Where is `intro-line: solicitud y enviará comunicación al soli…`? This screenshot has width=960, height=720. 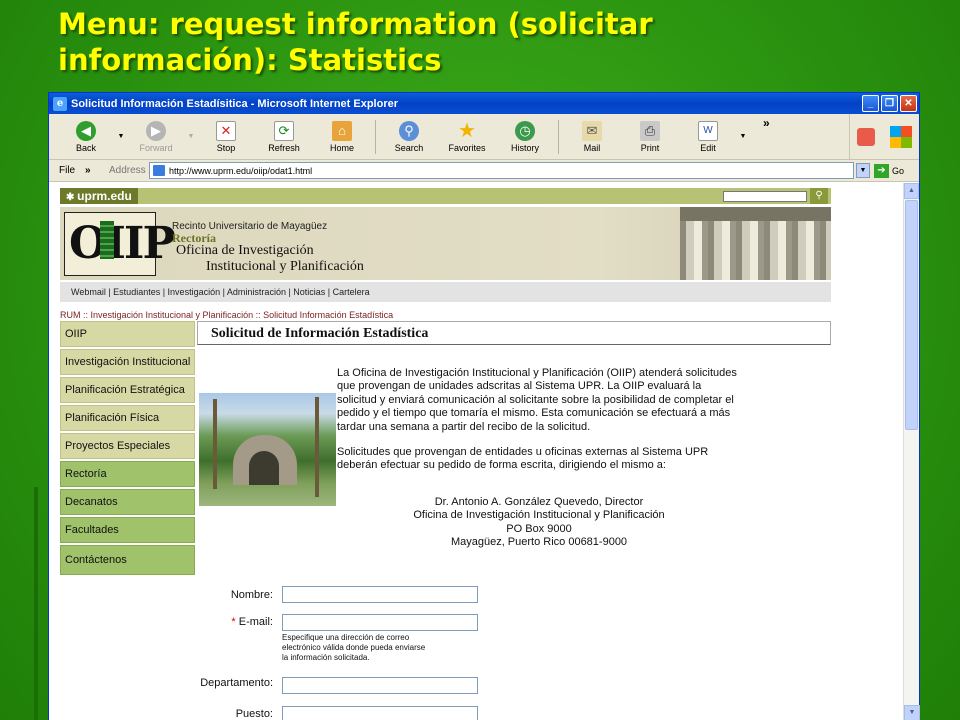 intro-line: solicitud y enviará comunicación al soli… is located at coordinates (535, 399).